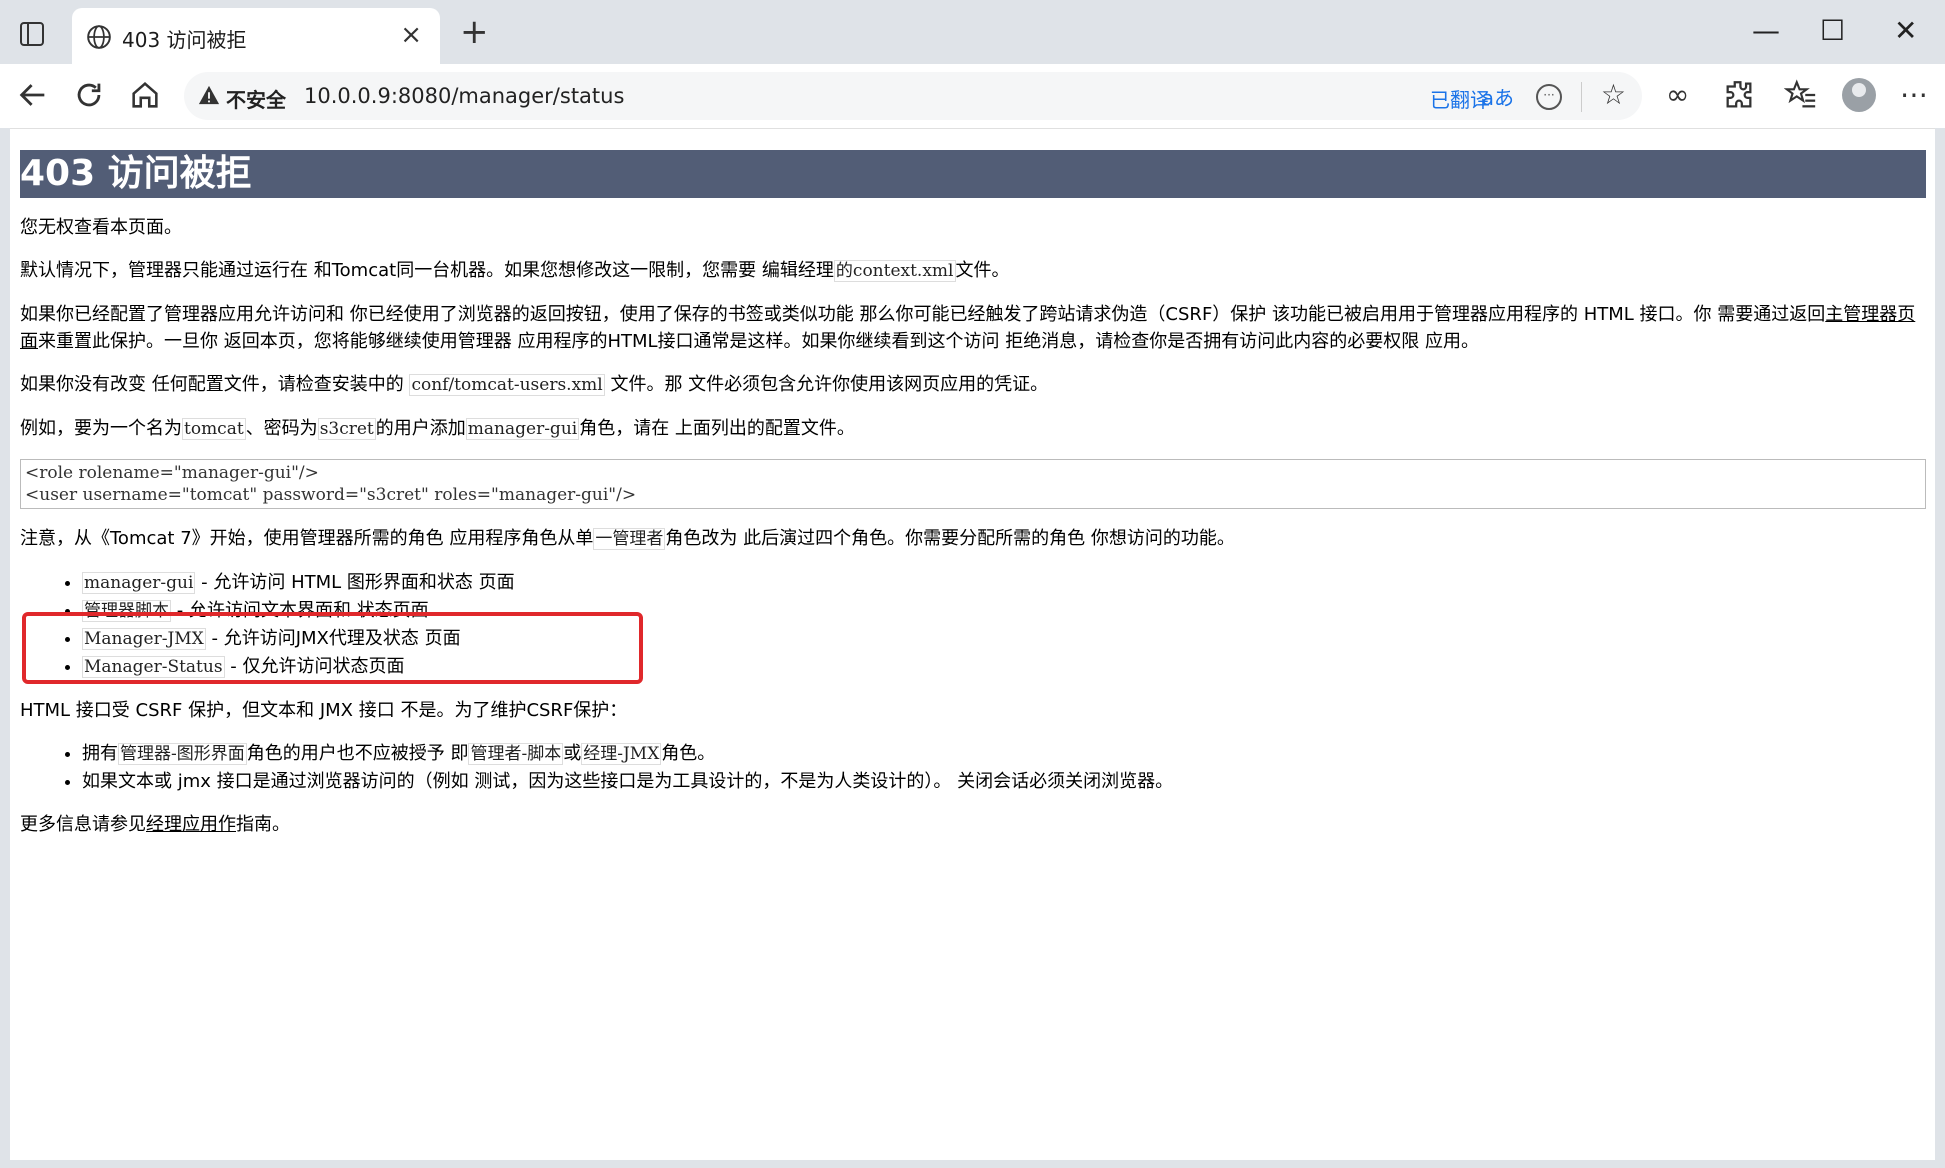  I want to click on manager-guide-link: 经理应用作, so click(191, 824).